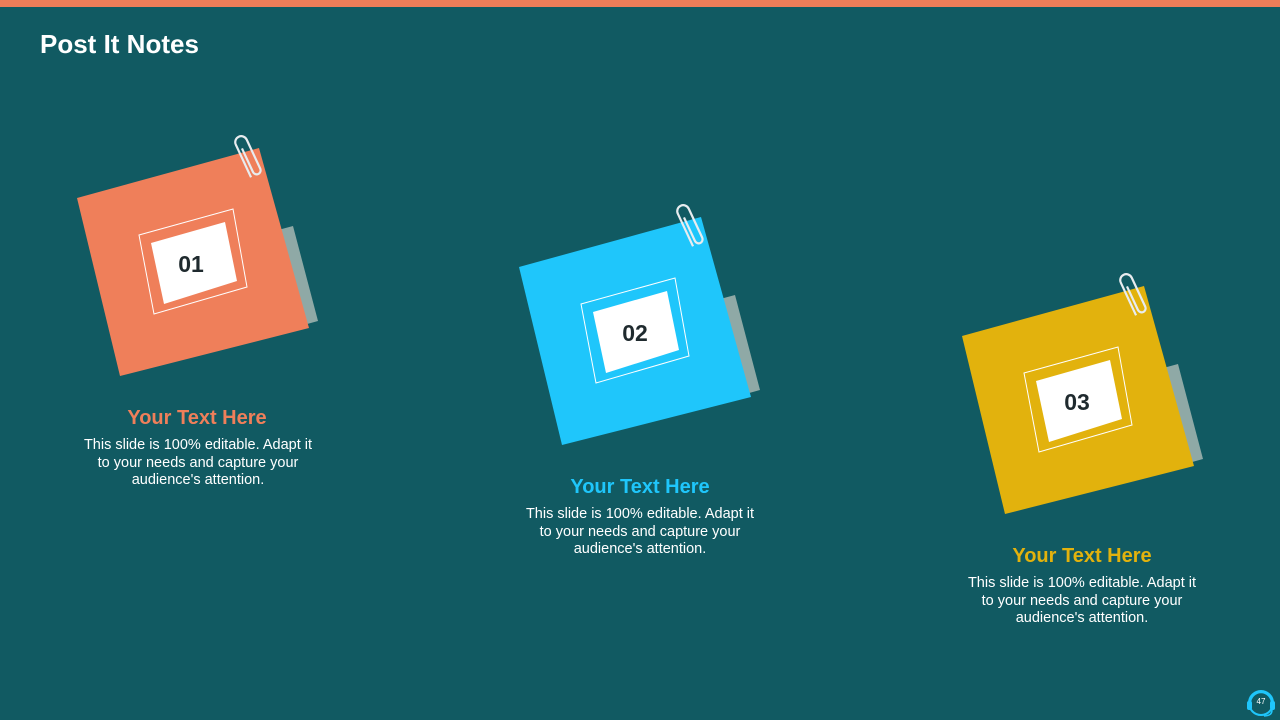 Image resolution: width=1280 pixels, height=720 pixels. Describe the element at coordinates (640, 3) in the screenshot. I see `top-accent-bar` at that location.